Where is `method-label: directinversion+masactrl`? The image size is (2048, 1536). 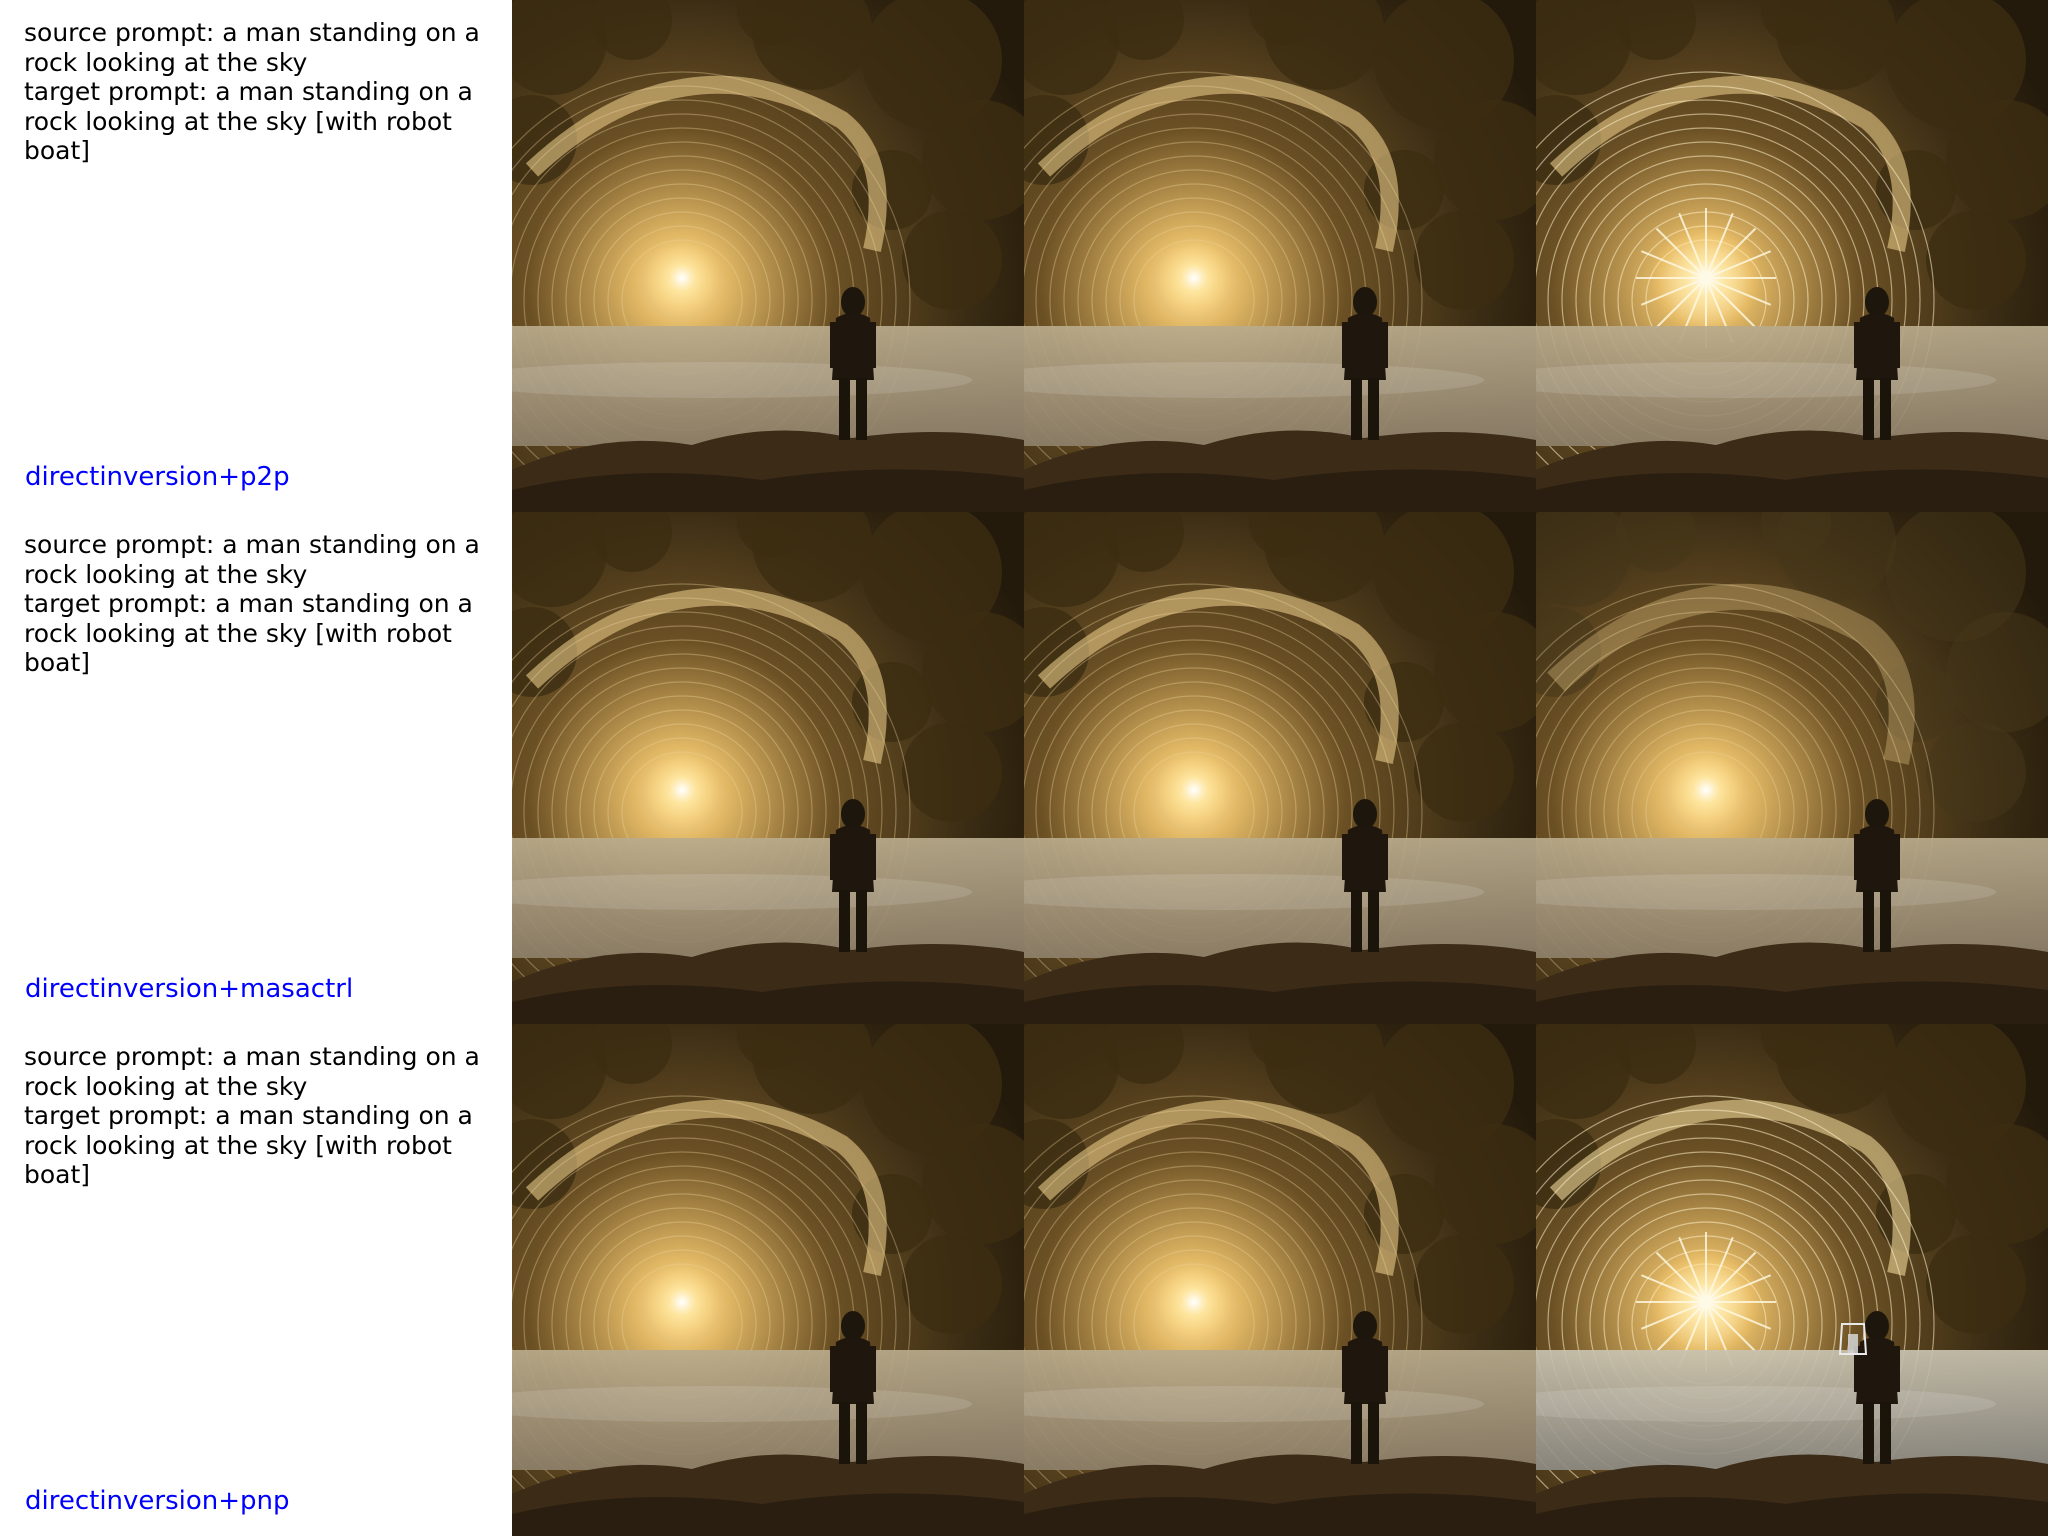 method-label: directinversion+masactrl is located at coordinates (189, 989).